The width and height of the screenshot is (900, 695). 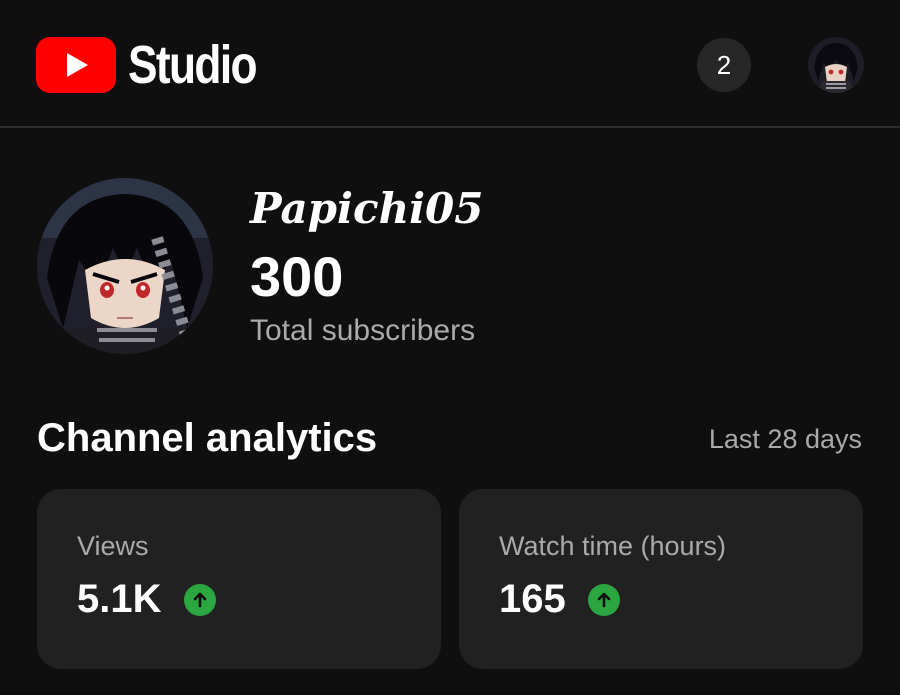 I want to click on account-avatar, so click(x=836, y=65).